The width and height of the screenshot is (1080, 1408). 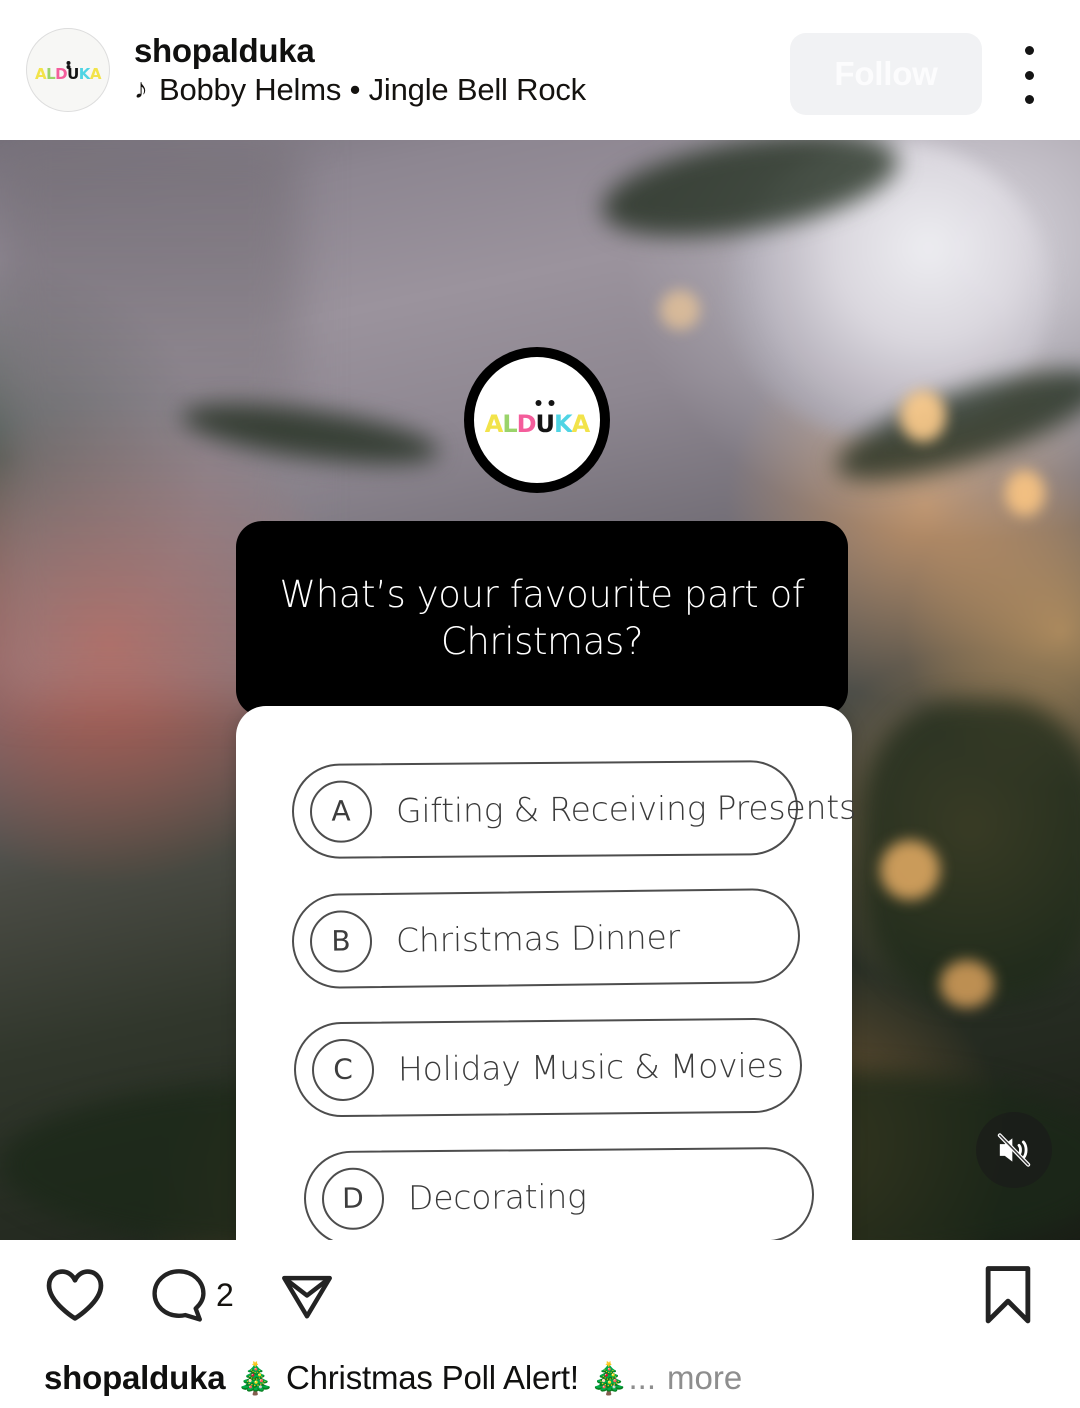 I want to click on poll-option-a-label: Gifting & Receiving Presents, so click(x=626, y=809).